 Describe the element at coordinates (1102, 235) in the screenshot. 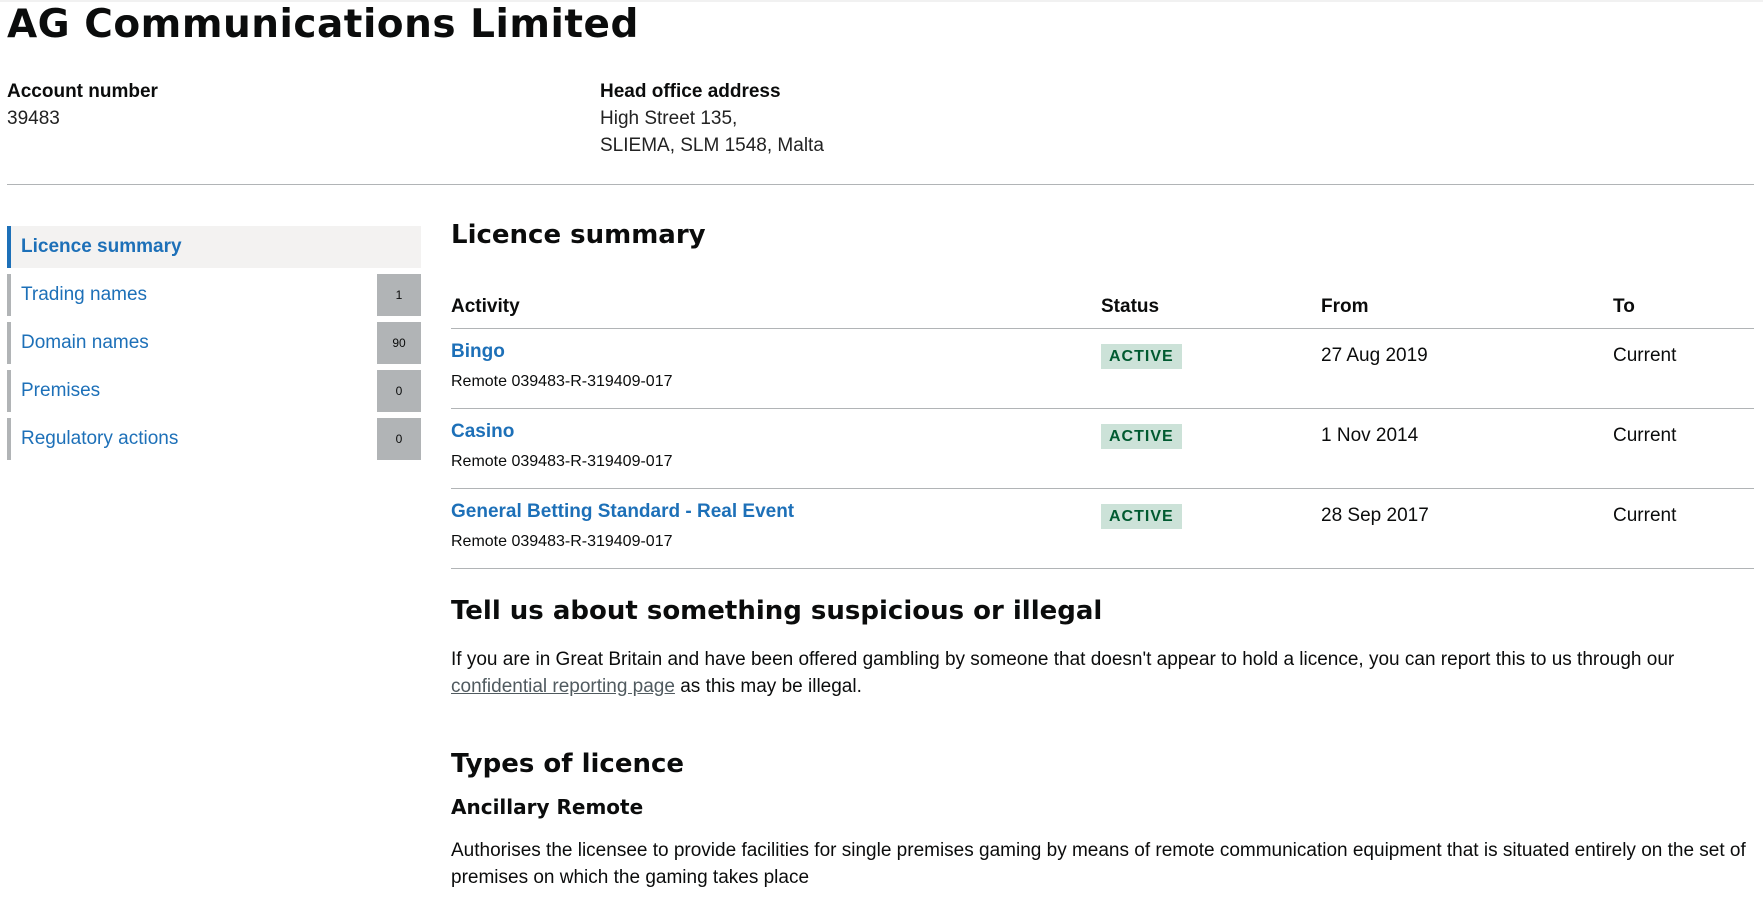

I see `licence-summary-section: Licence summary` at that location.